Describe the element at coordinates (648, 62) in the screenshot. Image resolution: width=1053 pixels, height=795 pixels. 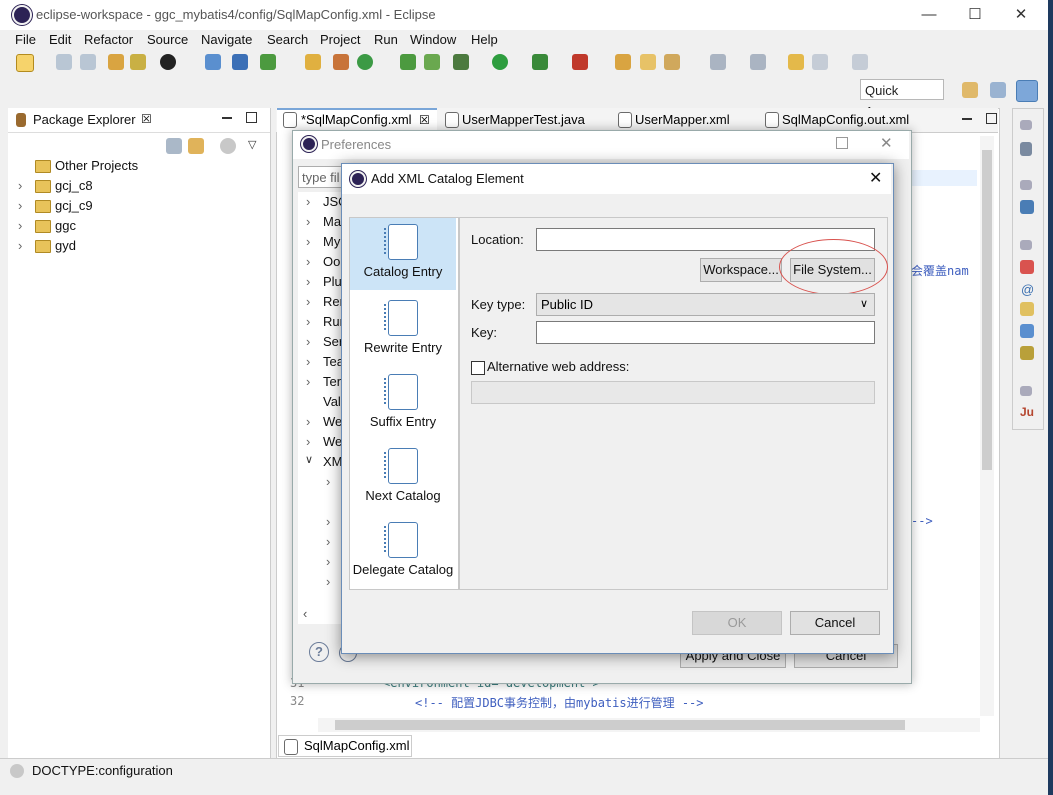
I see `folder-icon` at that location.